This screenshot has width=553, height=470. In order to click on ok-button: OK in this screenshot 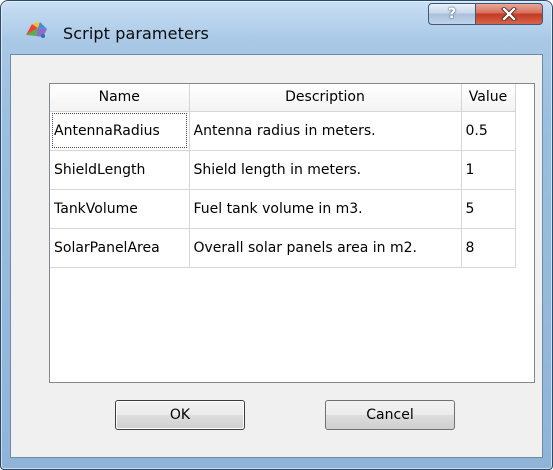, I will do `click(180, 415)`.